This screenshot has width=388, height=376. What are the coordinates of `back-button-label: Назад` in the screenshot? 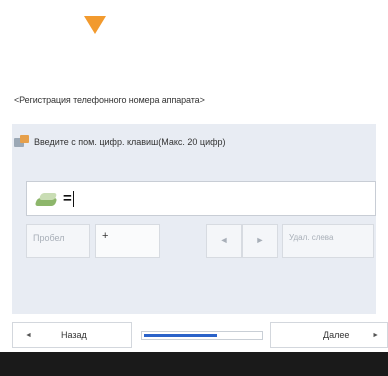 It's located at (74, 335).